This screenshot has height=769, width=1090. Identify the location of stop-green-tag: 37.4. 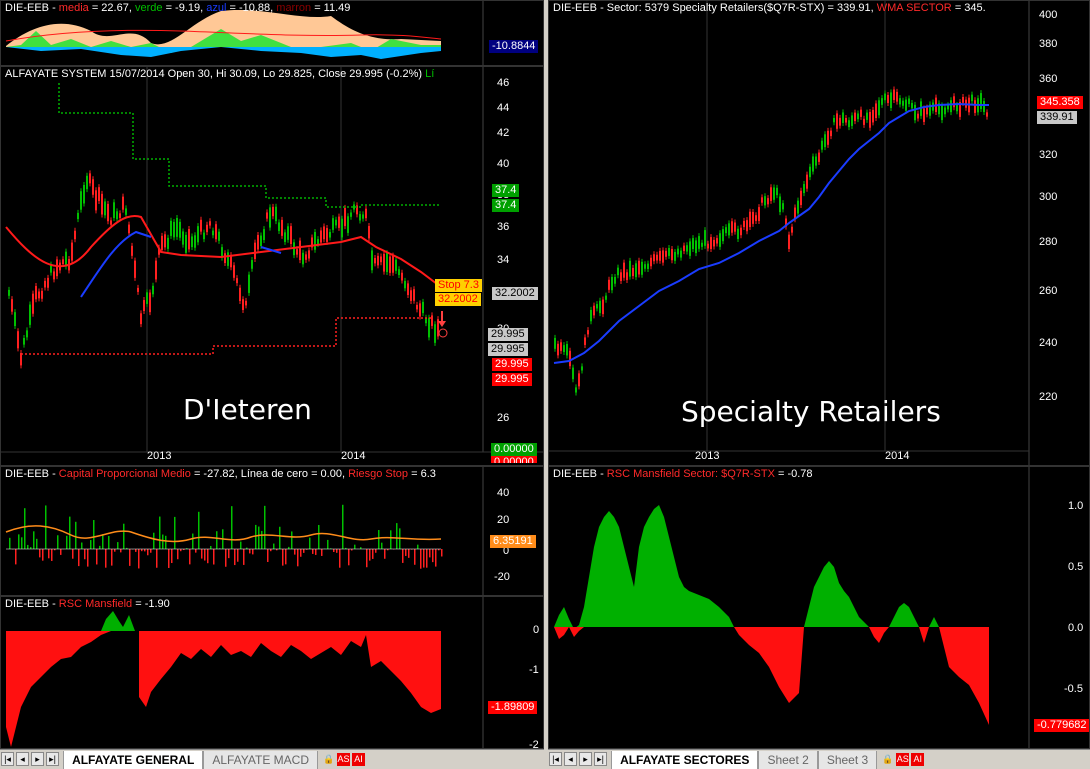
(506, 190).